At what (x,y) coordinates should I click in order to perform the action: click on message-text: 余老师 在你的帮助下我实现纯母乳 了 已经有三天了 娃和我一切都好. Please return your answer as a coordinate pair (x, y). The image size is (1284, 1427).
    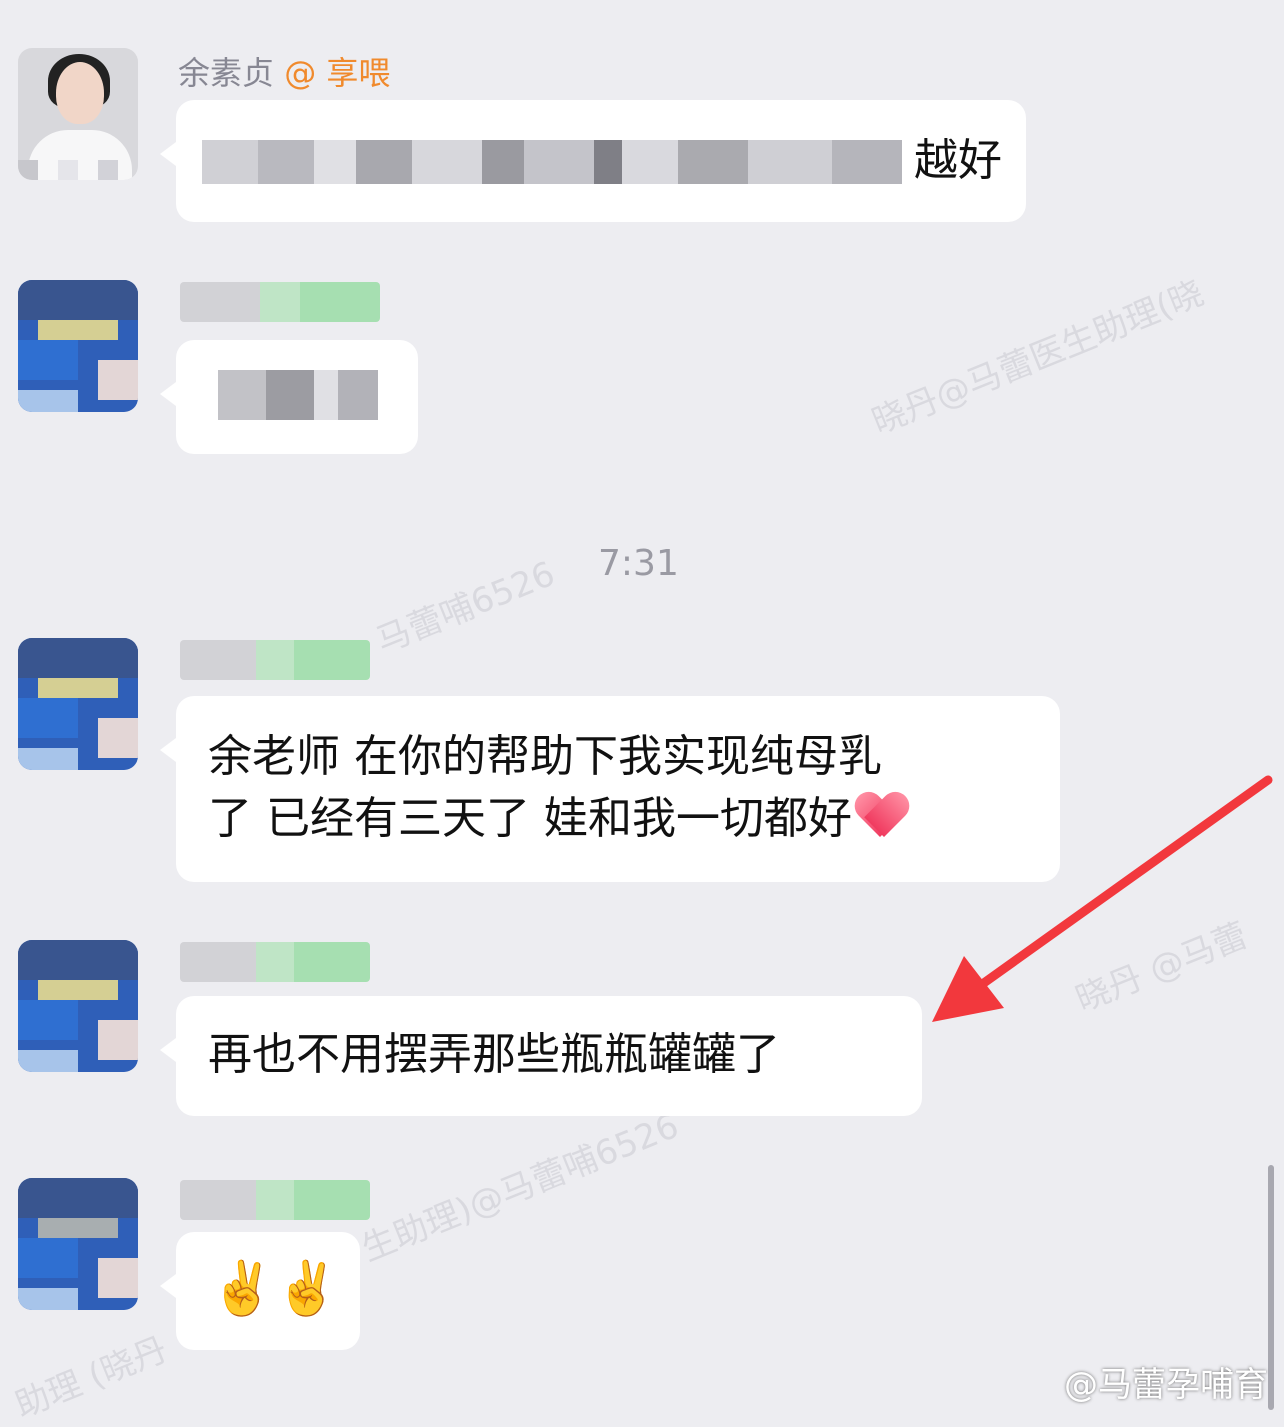
    Looking at the image, I should click on (558, 788).